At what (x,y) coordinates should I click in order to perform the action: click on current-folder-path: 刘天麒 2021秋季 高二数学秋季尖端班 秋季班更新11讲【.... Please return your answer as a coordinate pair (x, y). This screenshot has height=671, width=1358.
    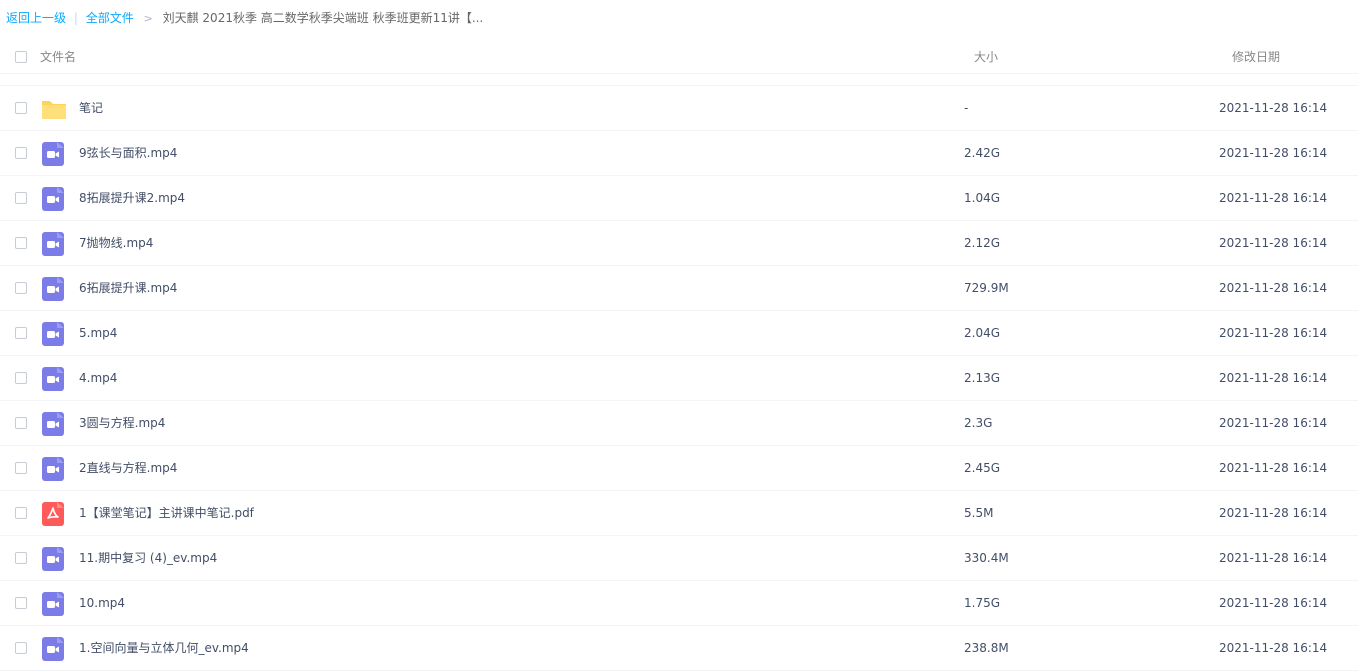
    Looking at the image, I should click on (323, 18).